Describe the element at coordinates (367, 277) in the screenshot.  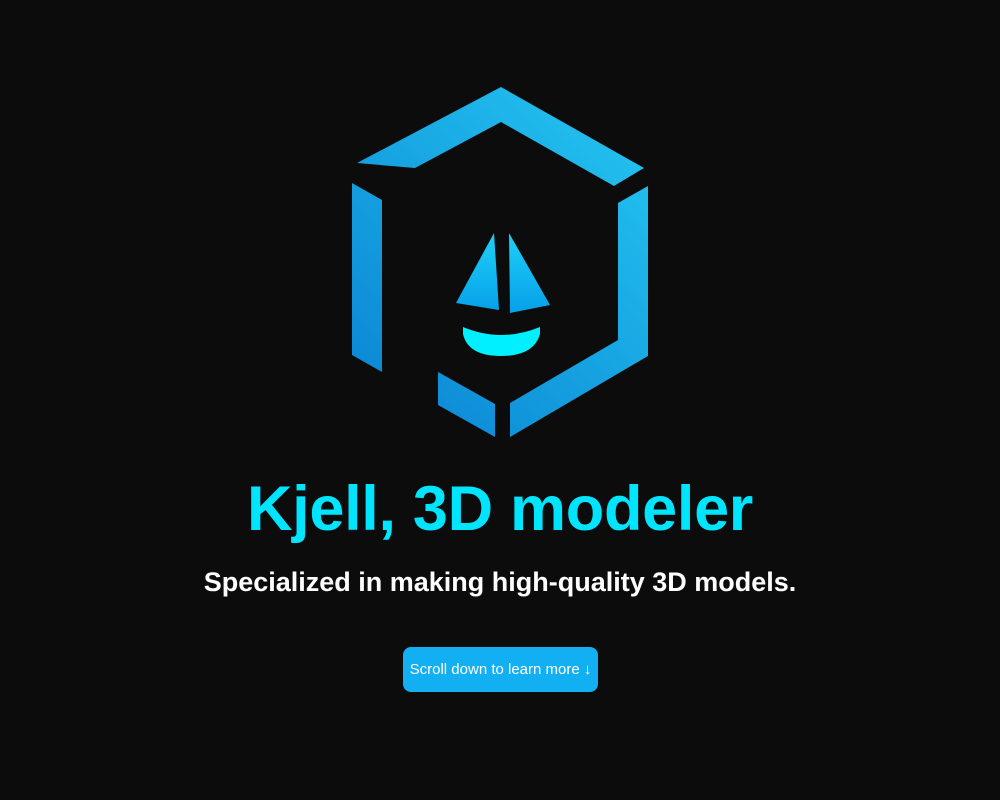
I see `logo-frame-left-segment` at that location.